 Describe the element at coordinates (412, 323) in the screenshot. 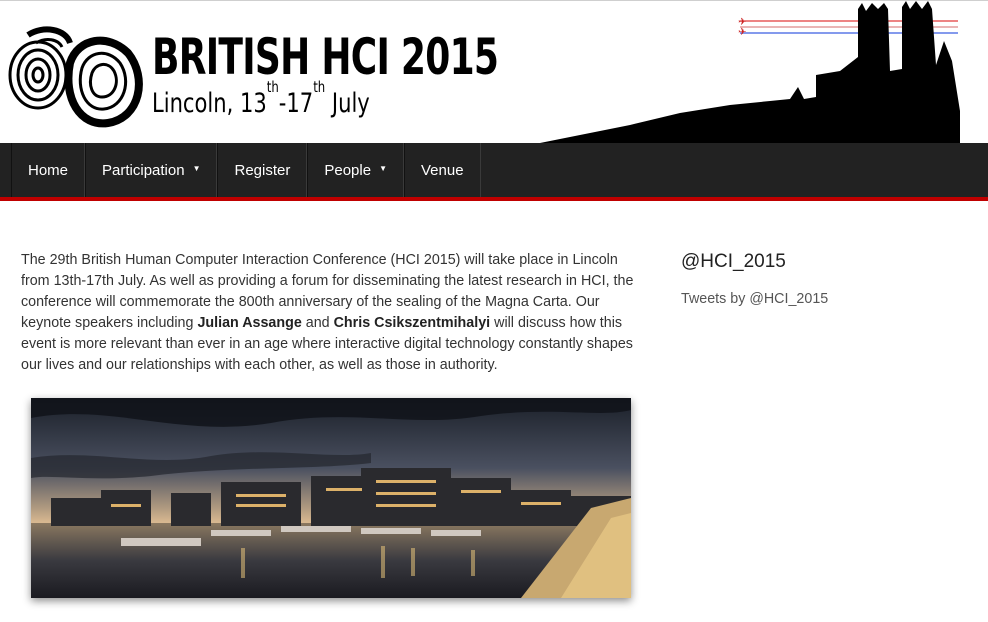

I see `keynote-speaker-2: Chris Csikszentmihalyi` at that location.